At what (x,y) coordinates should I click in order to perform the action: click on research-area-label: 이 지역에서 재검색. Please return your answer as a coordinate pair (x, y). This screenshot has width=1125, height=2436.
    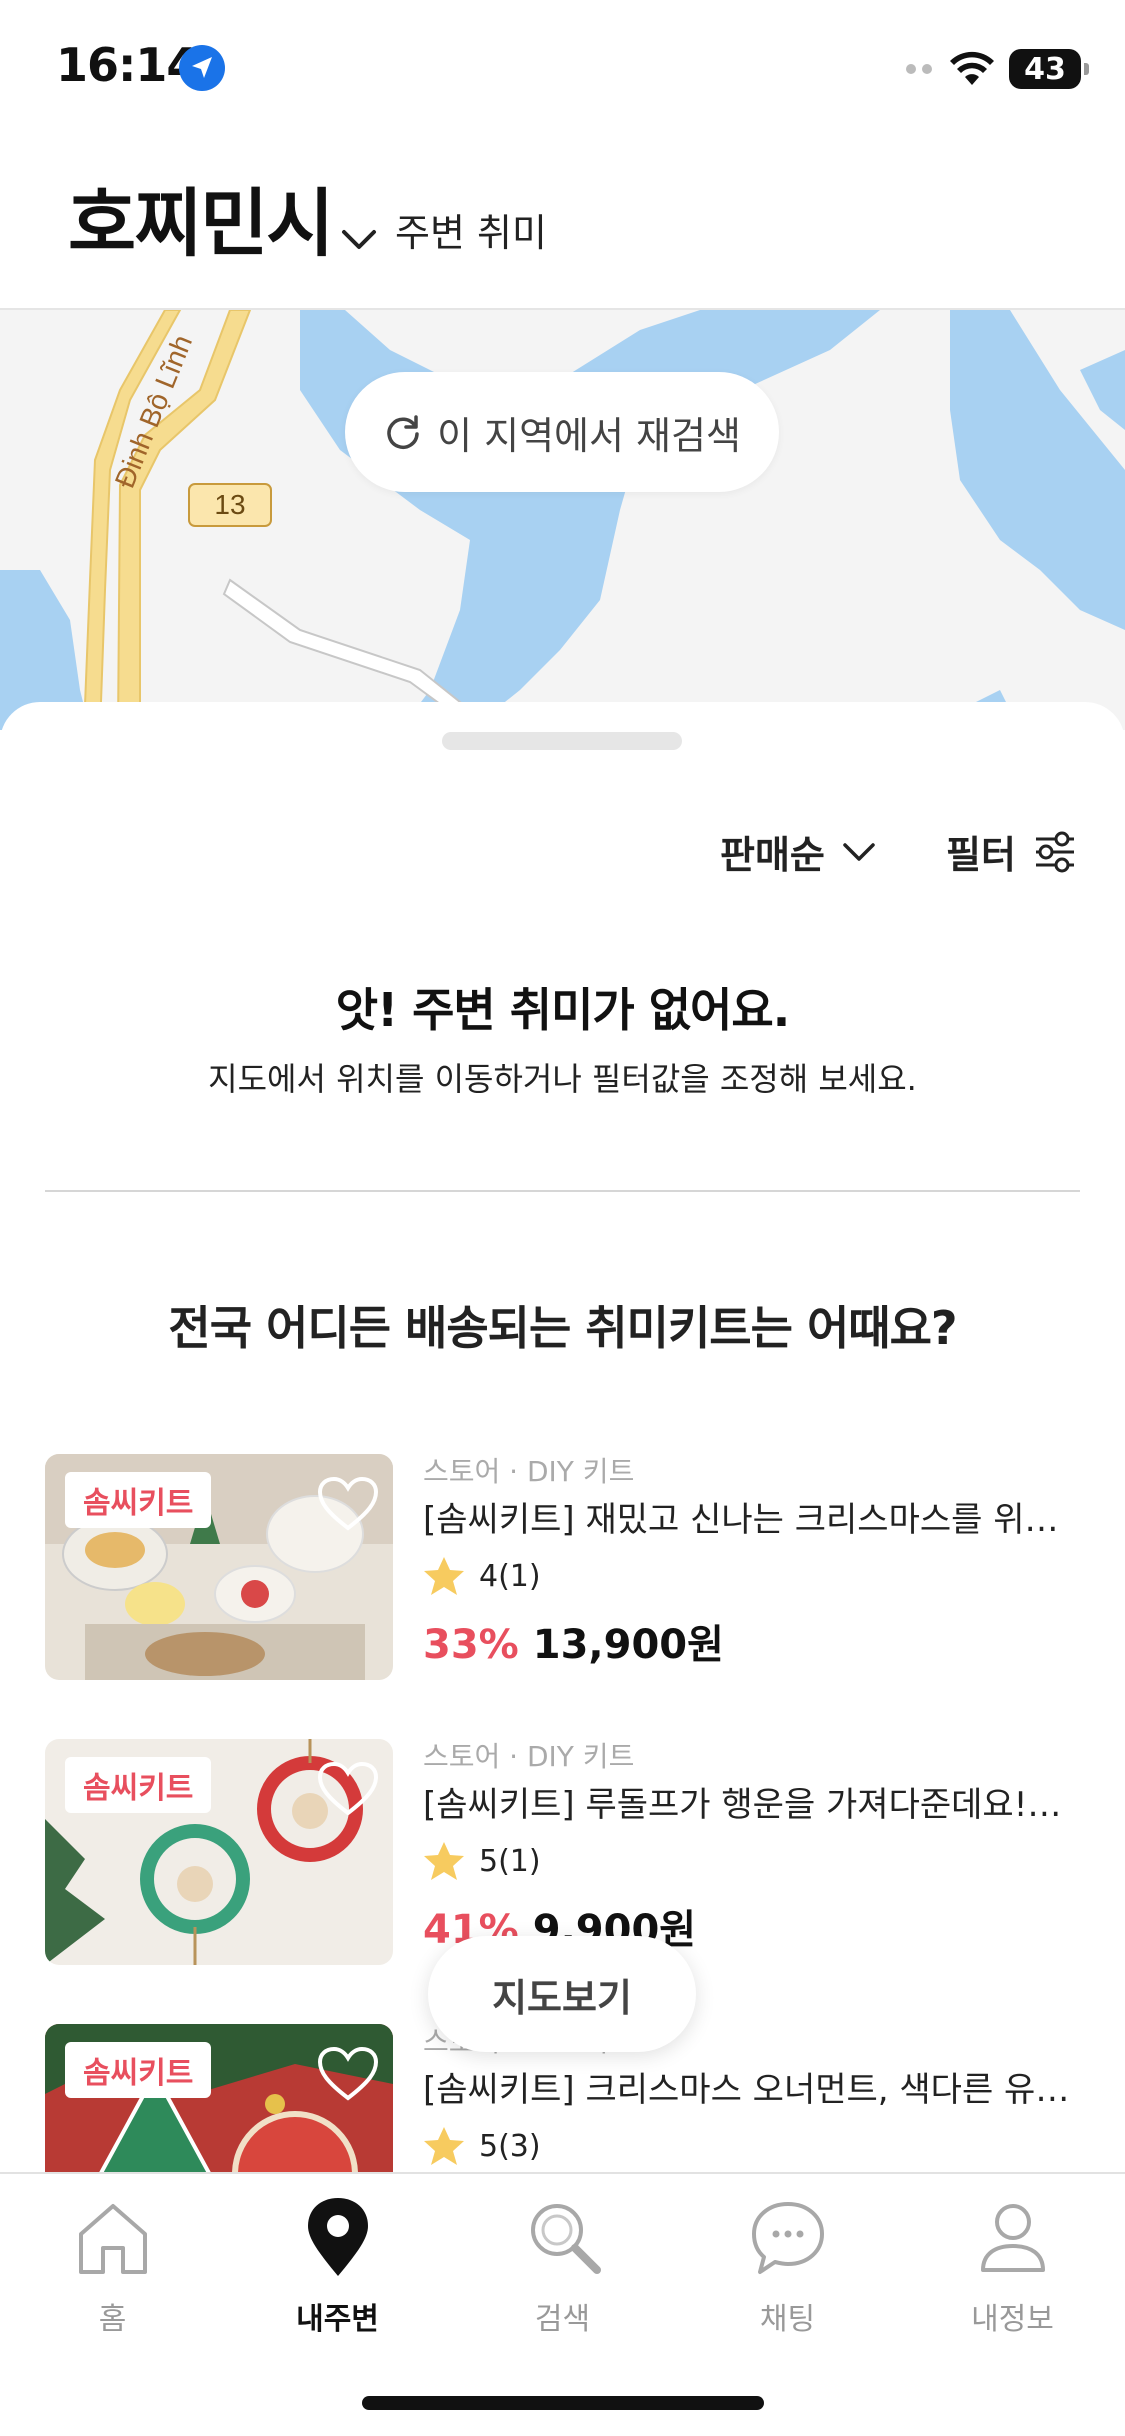
    Looking at the image, I should click on (589, 435).